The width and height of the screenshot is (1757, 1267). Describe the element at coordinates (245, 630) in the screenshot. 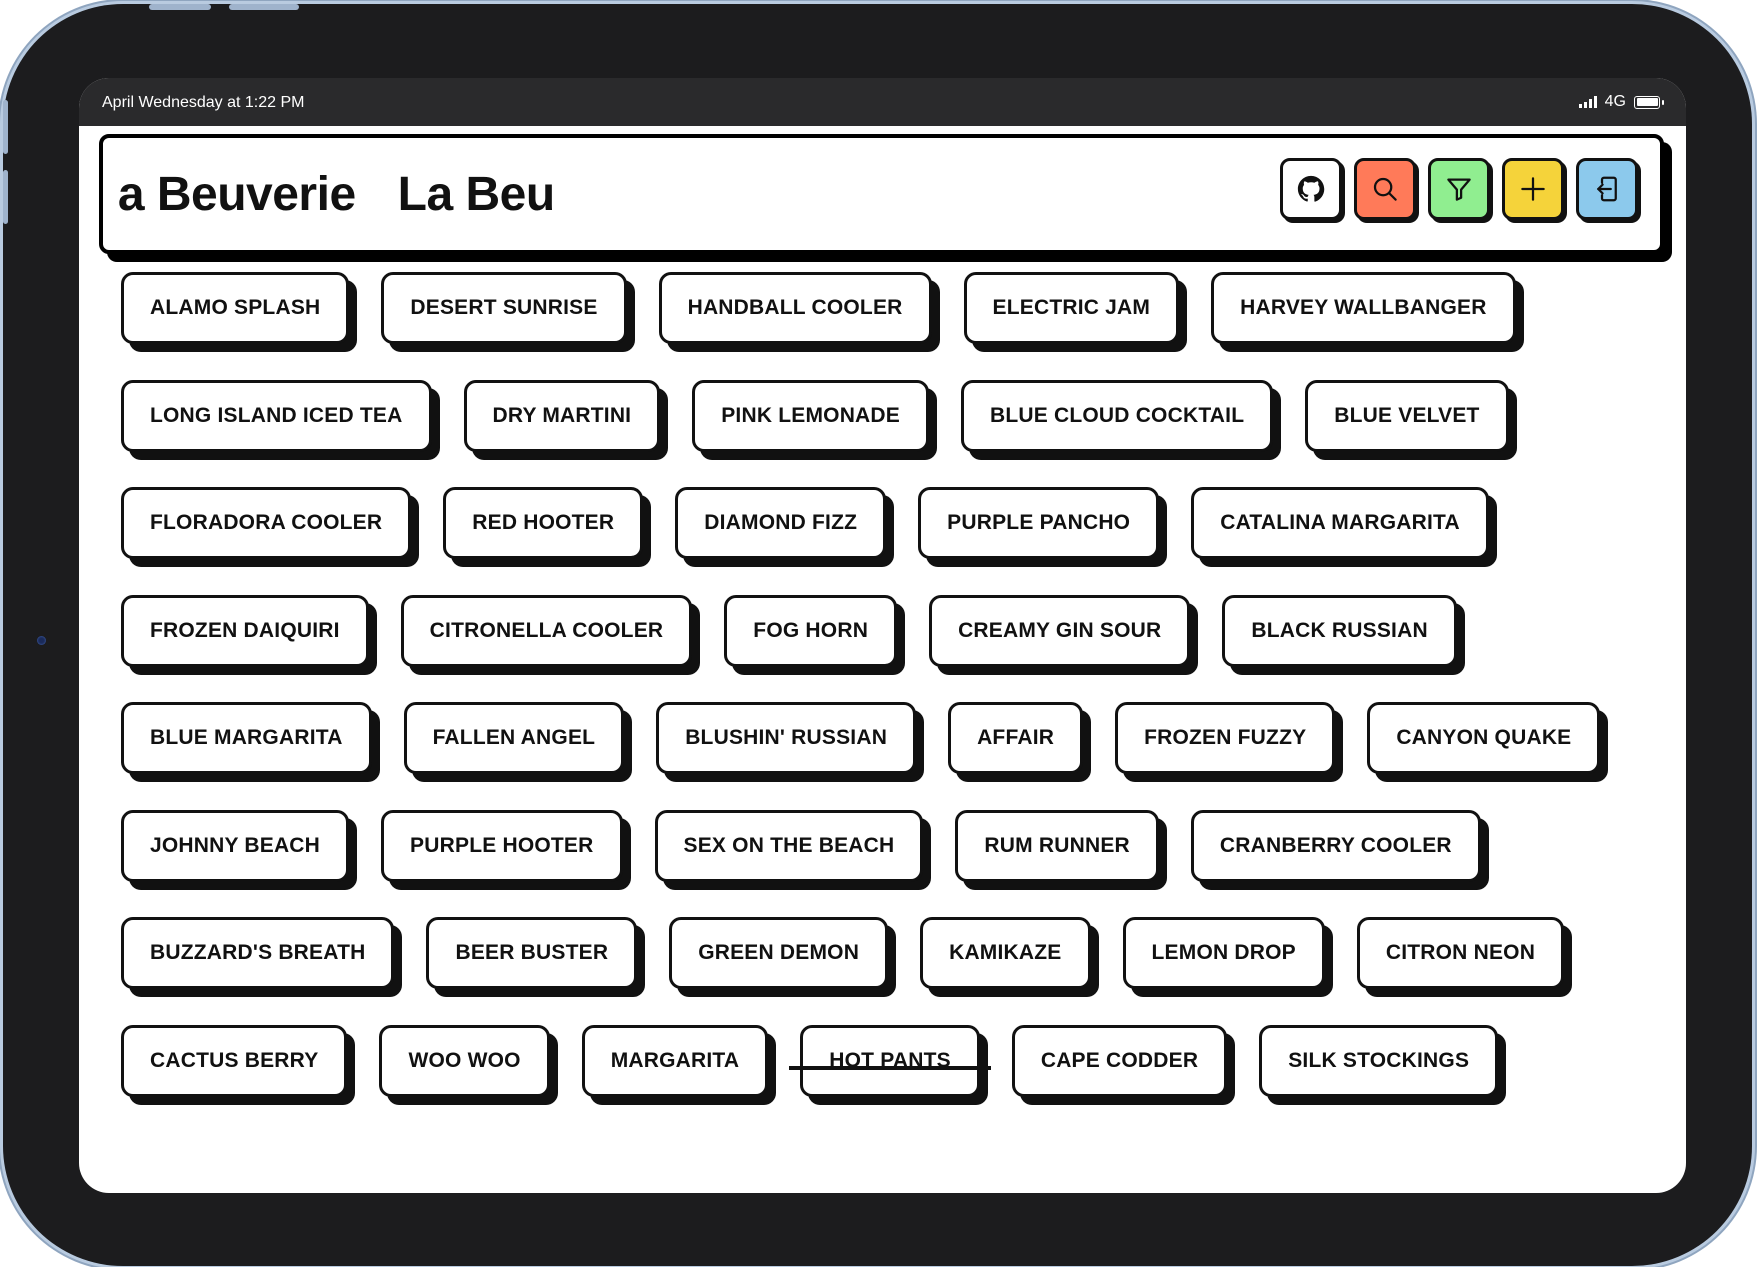

I see `cocktail-chip: FROZEN DAIQUIRI` at that location.